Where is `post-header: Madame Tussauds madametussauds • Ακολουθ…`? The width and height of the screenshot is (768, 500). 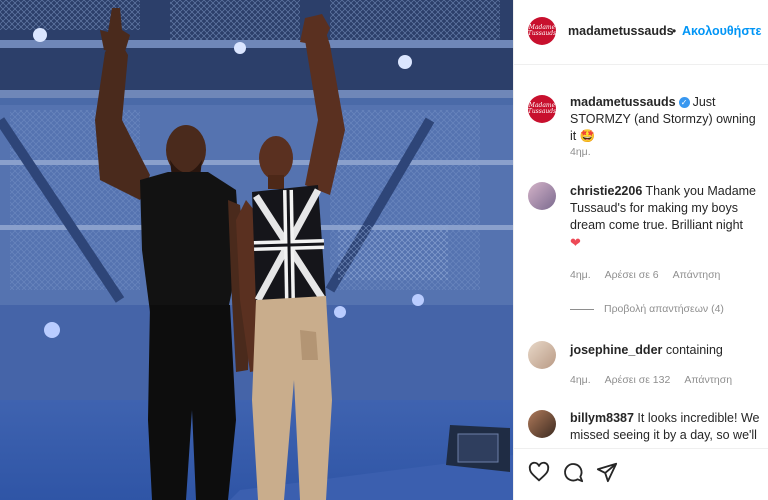 post-header: Madame Tussauds madametussauds • Ακολουθ… is located at coordinates (641, 32).